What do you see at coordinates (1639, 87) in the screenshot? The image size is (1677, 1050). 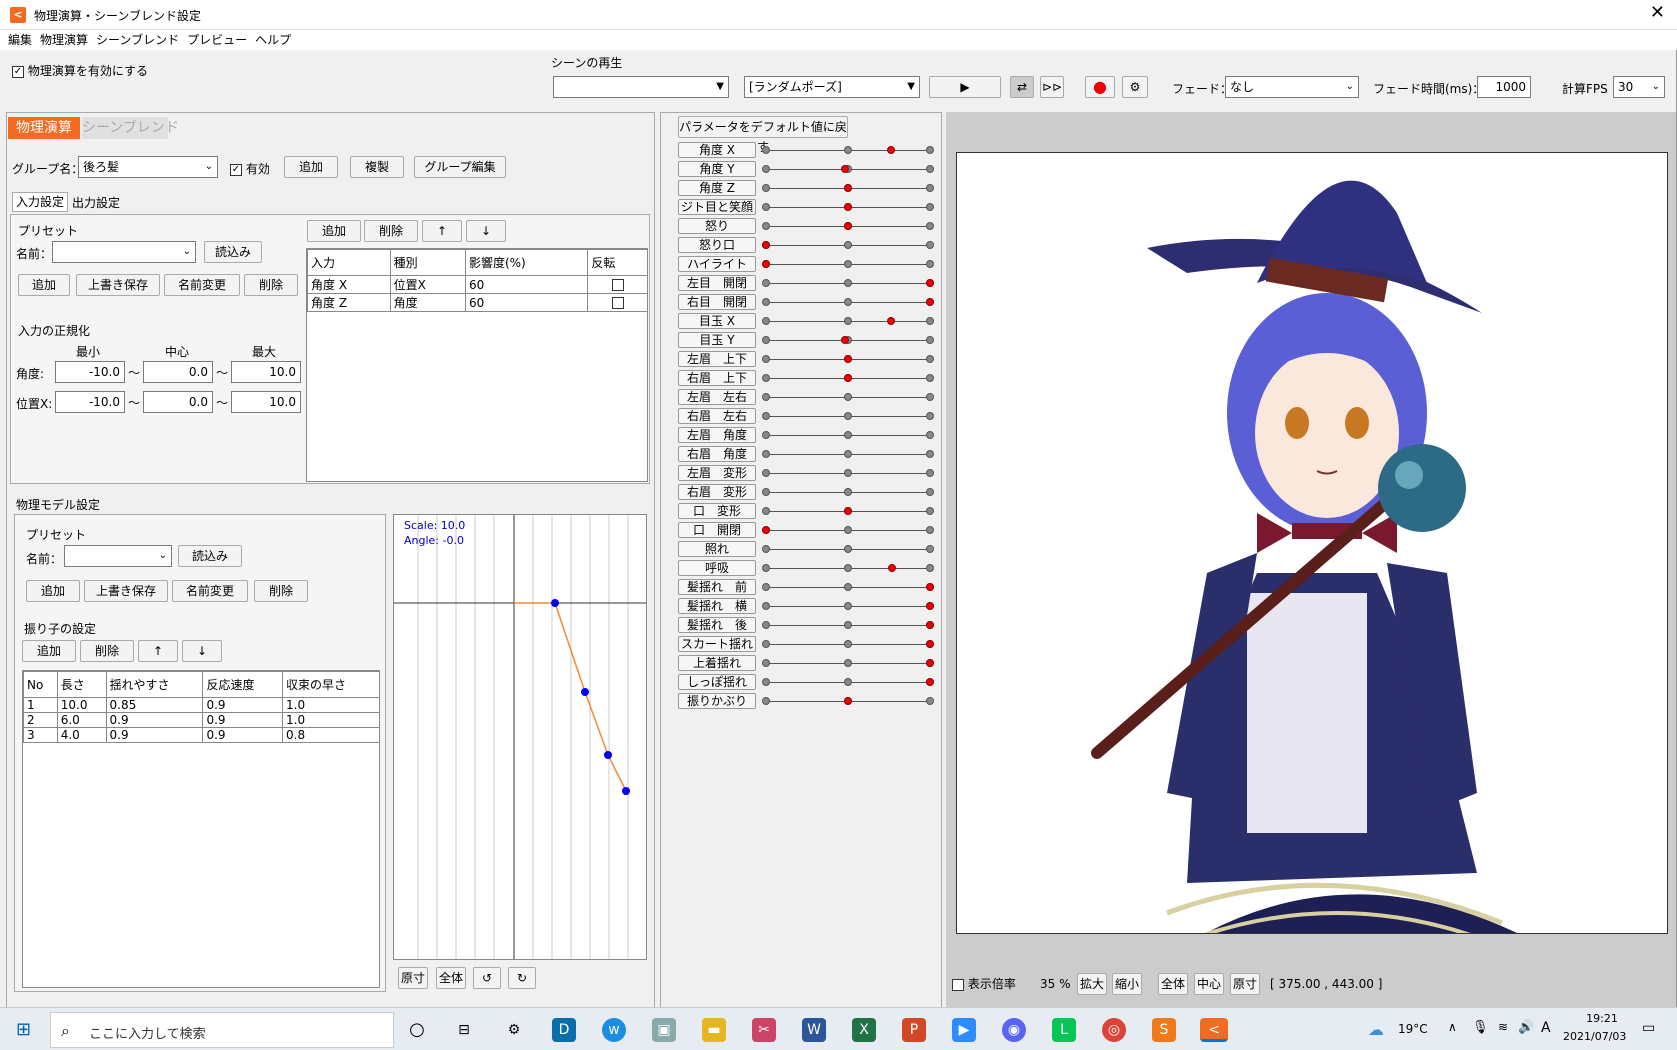 I see `fps-select: 30 ⌄` at bounding box center [1639, 87].